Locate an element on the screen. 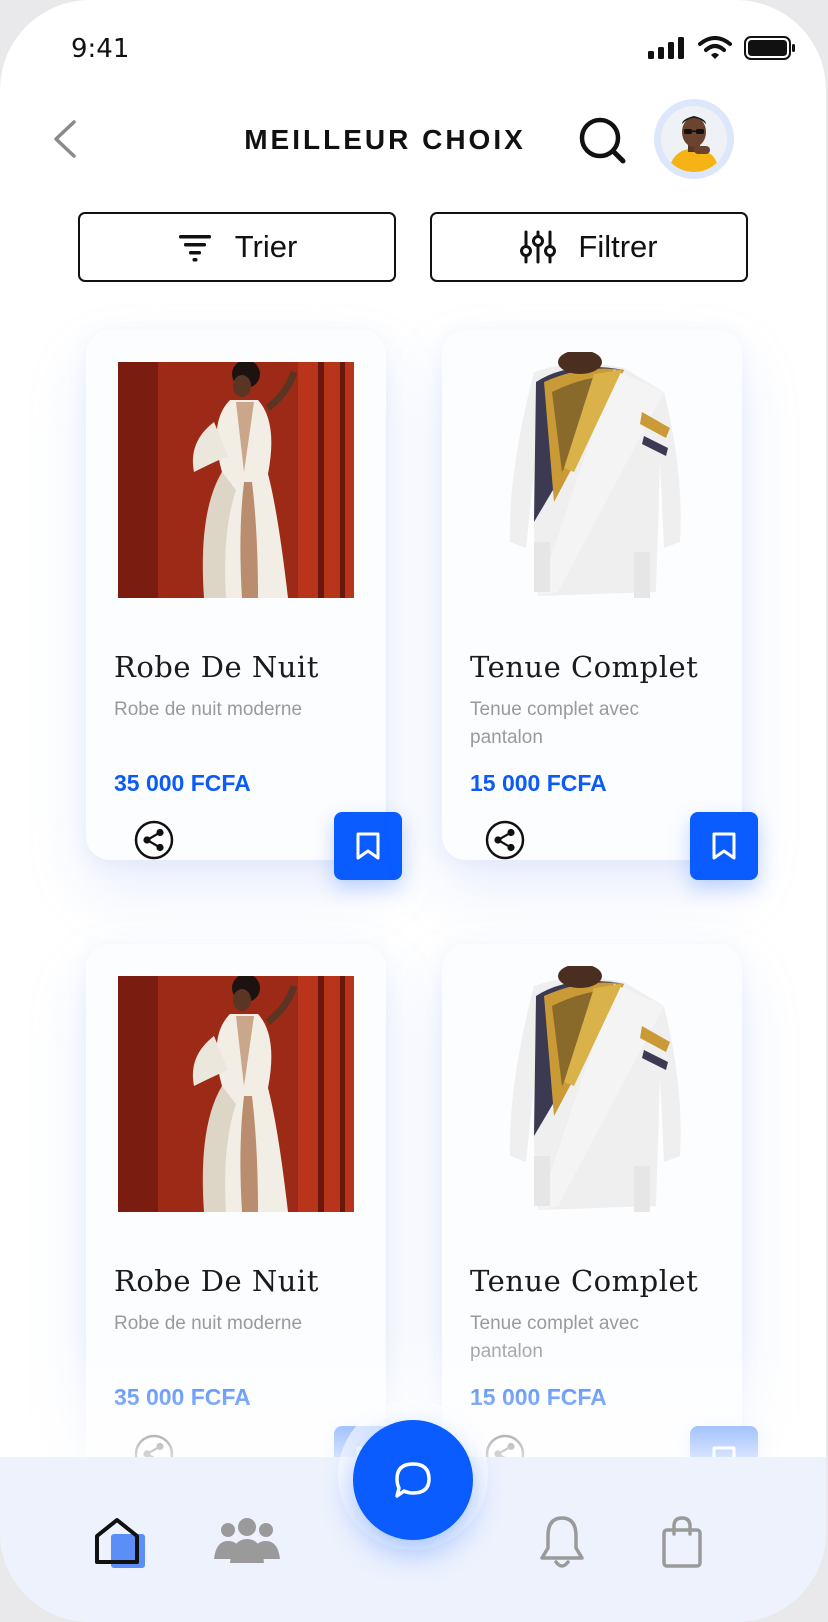 This screenshot has height=1622, width=828. chat-button is located at coordinates (413, 1480).